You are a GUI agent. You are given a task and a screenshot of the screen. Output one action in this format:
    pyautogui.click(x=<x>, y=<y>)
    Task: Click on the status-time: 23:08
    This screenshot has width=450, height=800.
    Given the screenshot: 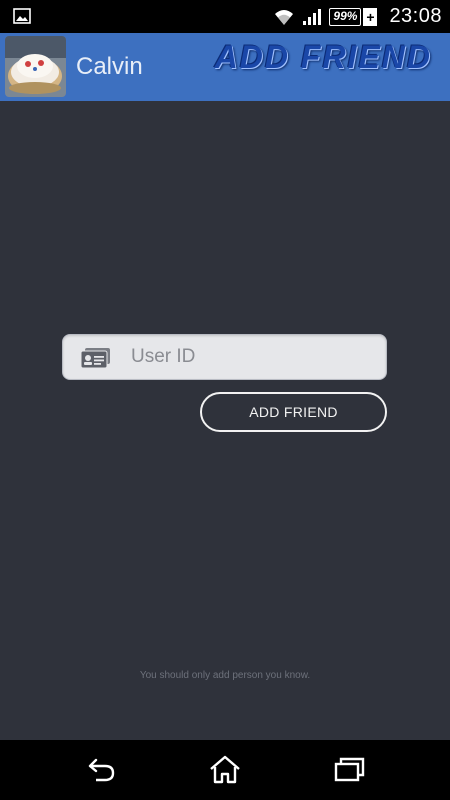 What is the action you would take?
    pyautogui.click(x=415, y=16)
    